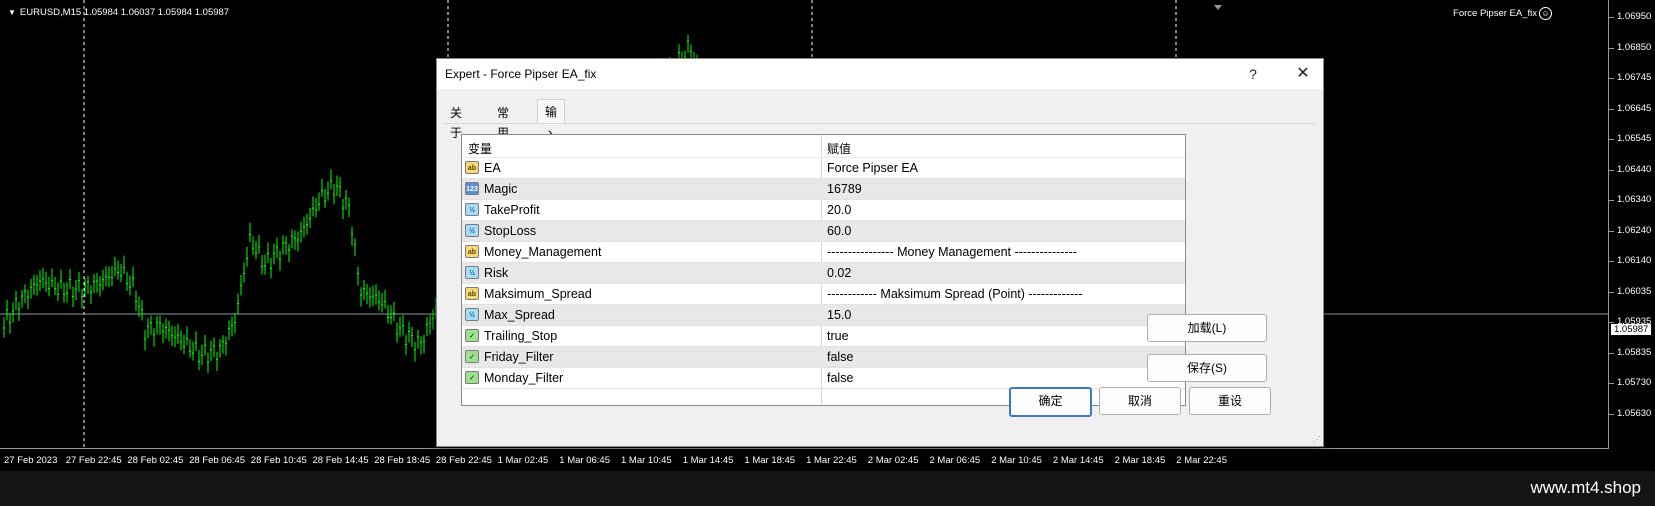  Describe the element at coordinates (1631, 329) in the screenshot. I see `current-price-label: 1.05987` at that location.